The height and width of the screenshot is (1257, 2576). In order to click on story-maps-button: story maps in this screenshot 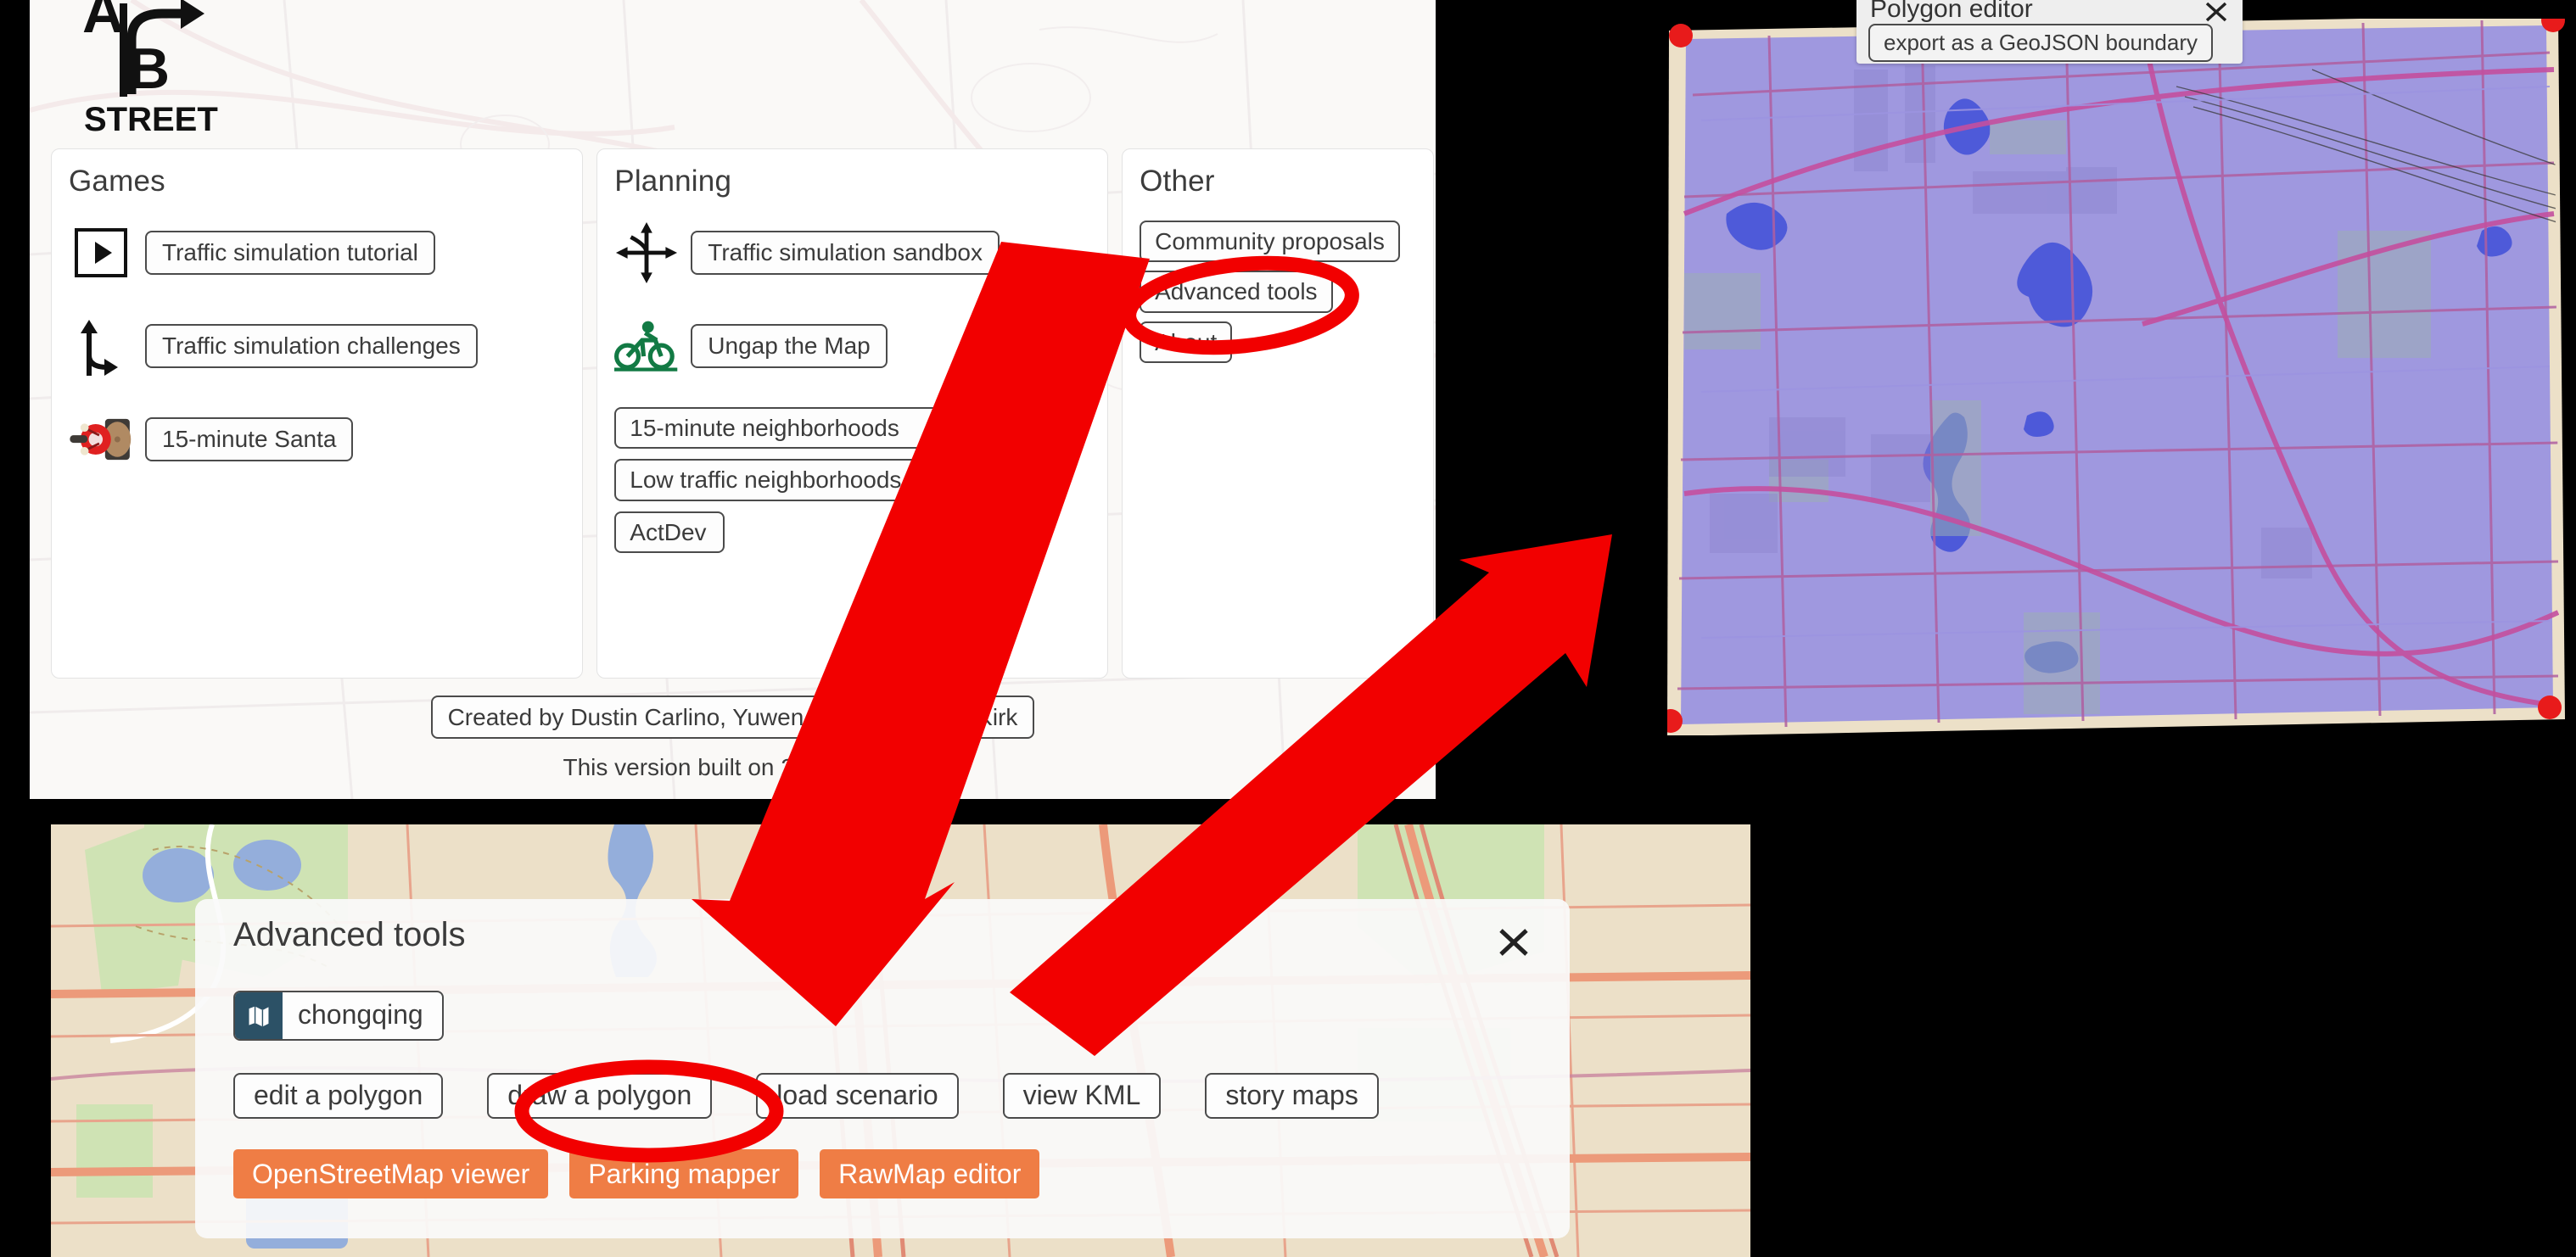, I will do `click(1292, 1096)`.